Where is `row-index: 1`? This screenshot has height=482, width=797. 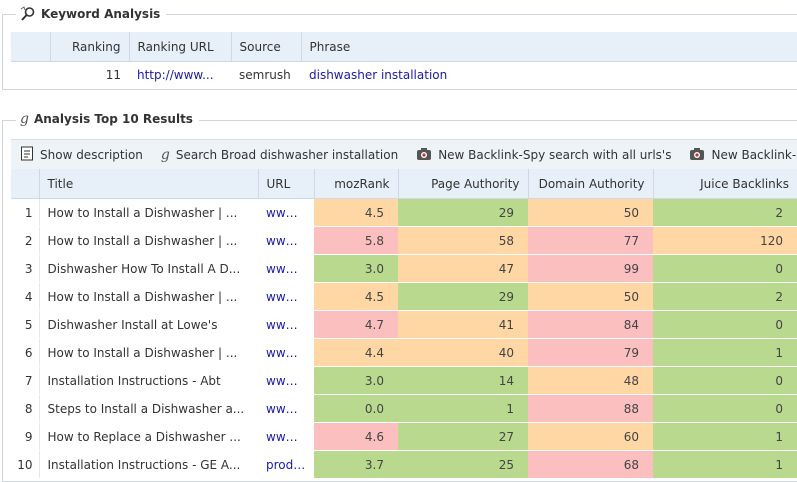
row-index: 1 is located at coordinates (25, 212).